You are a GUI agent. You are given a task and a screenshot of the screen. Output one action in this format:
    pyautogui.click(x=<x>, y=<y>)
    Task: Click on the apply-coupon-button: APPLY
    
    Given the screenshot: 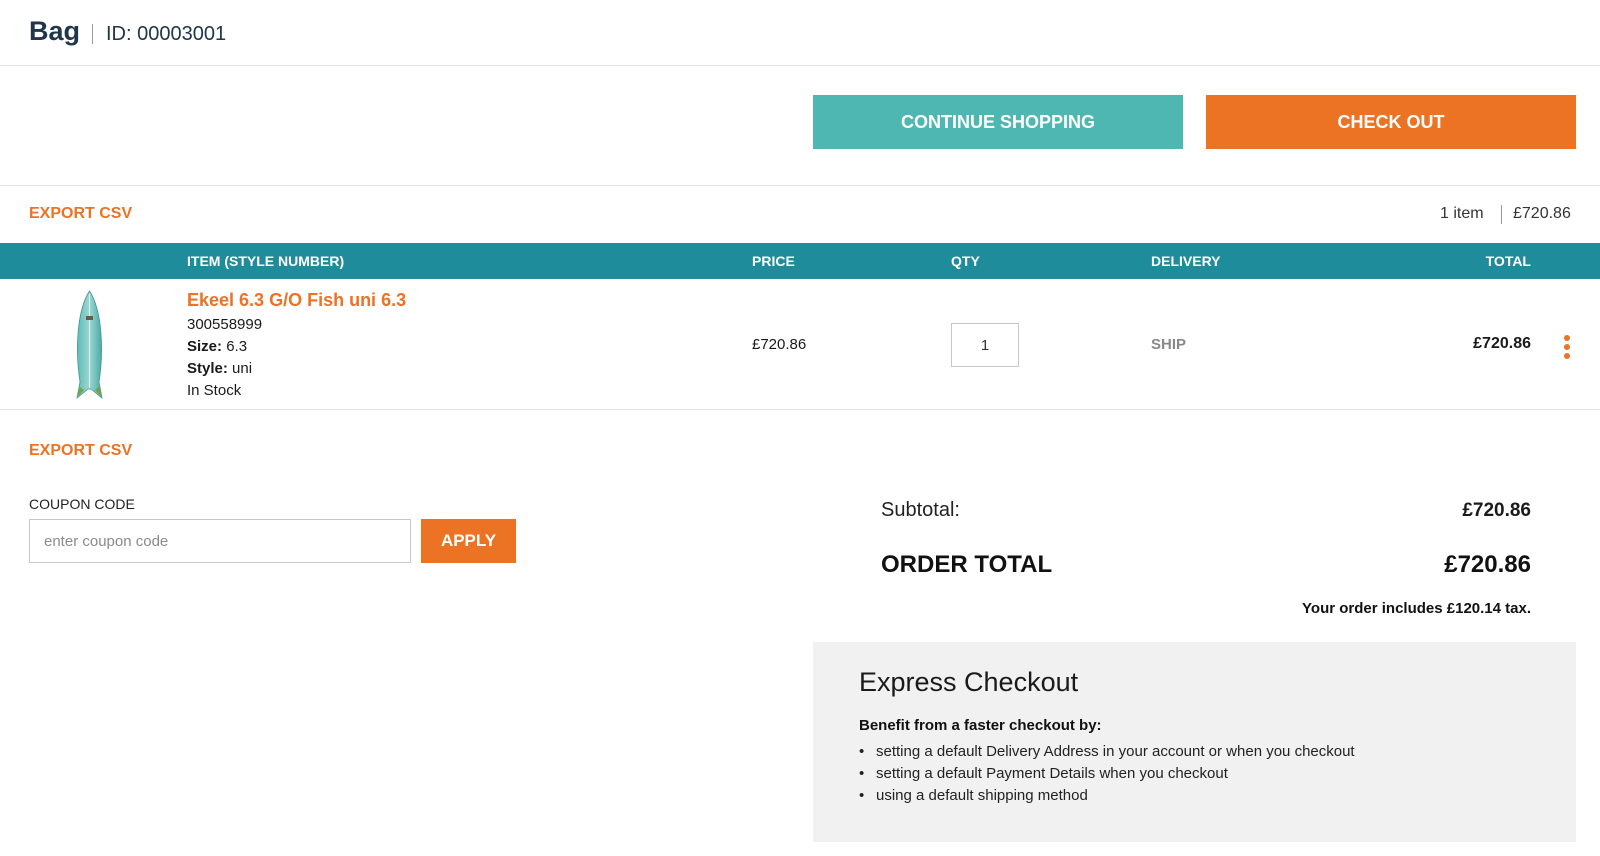 What is the action you would take?
    pyautogui.click(x=468, y=541)
    